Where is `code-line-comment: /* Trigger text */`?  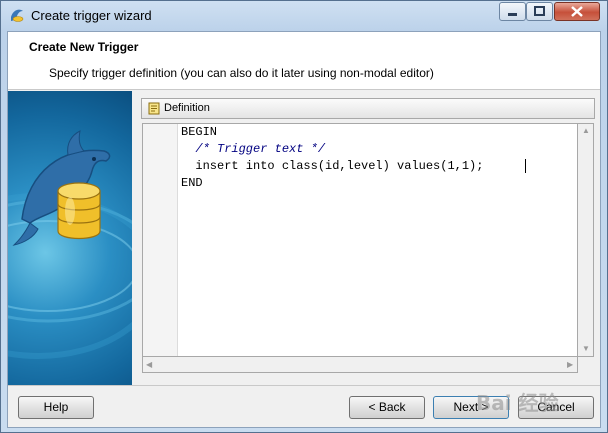
code-line-comment: /* Trigger text */ is located at coordinates (253, 149).